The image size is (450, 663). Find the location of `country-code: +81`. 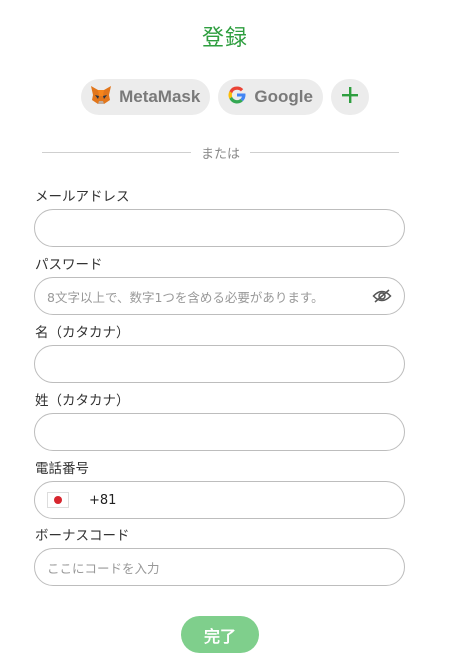

country-code: +81 is located at coordinates (103, 500).